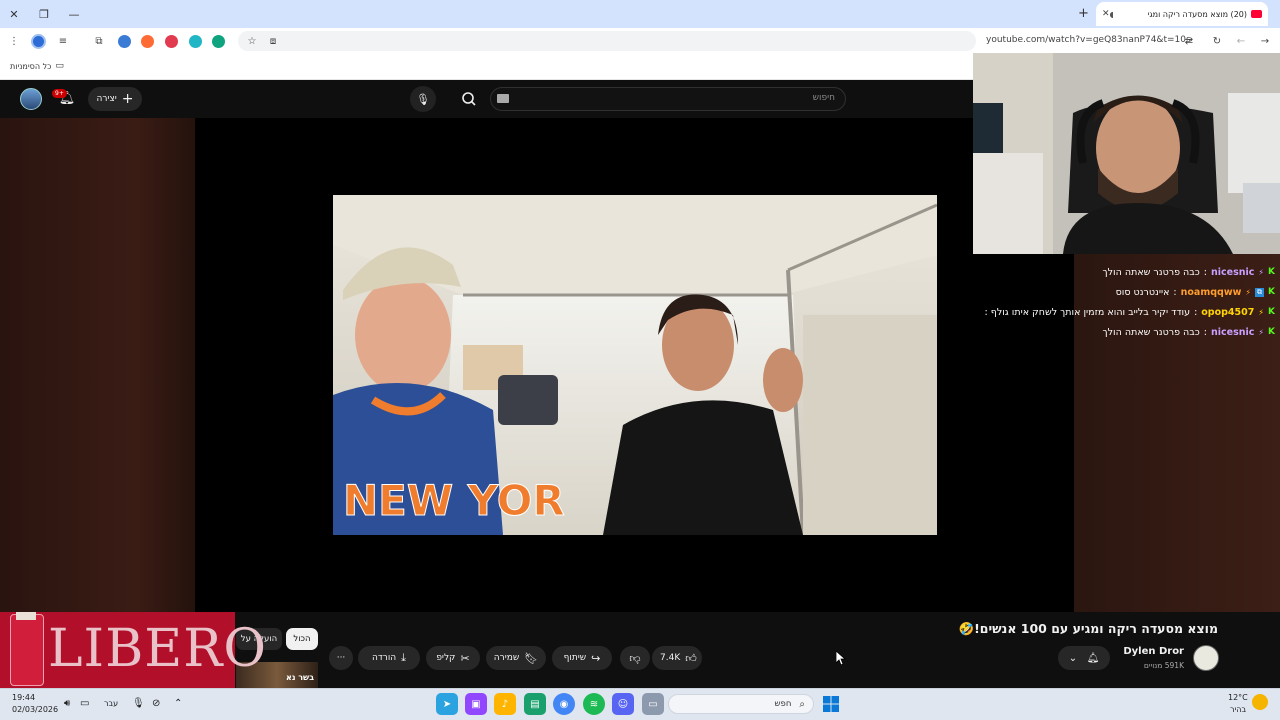 The height and width of the screenshot is (720, 1280). I want to click on cast-icon: ⧈, so click(273, 41).